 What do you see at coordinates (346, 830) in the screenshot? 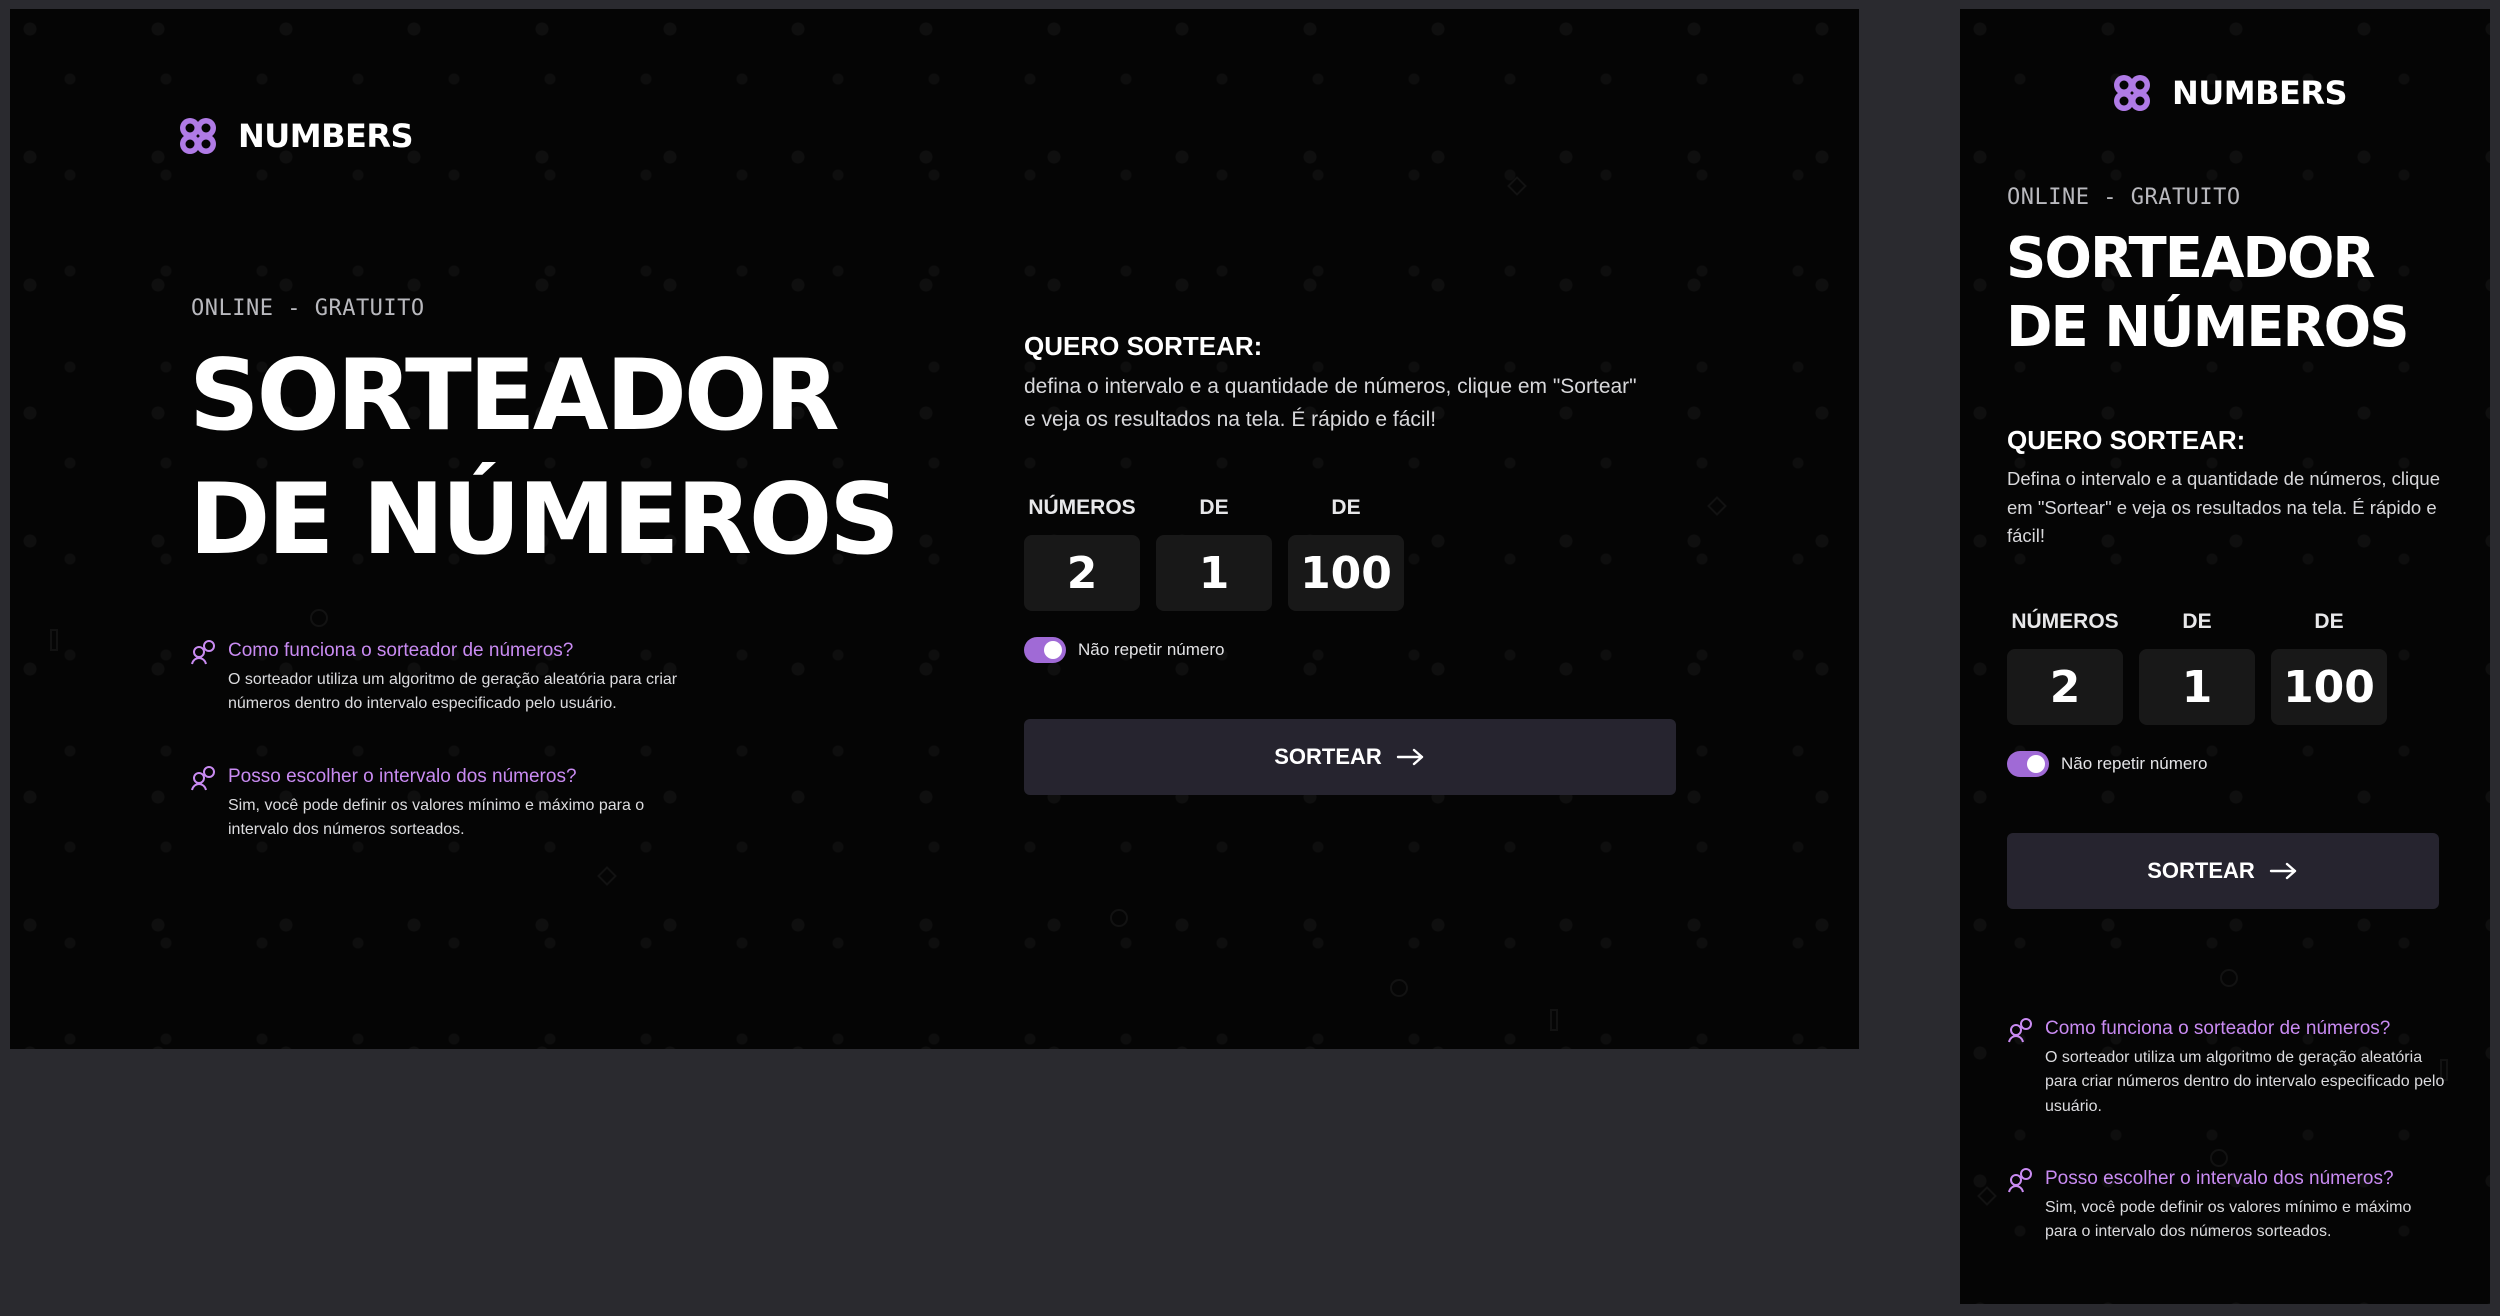
I see `faq-answer-line: intervalo dos números sorteados.` at bounding box center [346, 830].